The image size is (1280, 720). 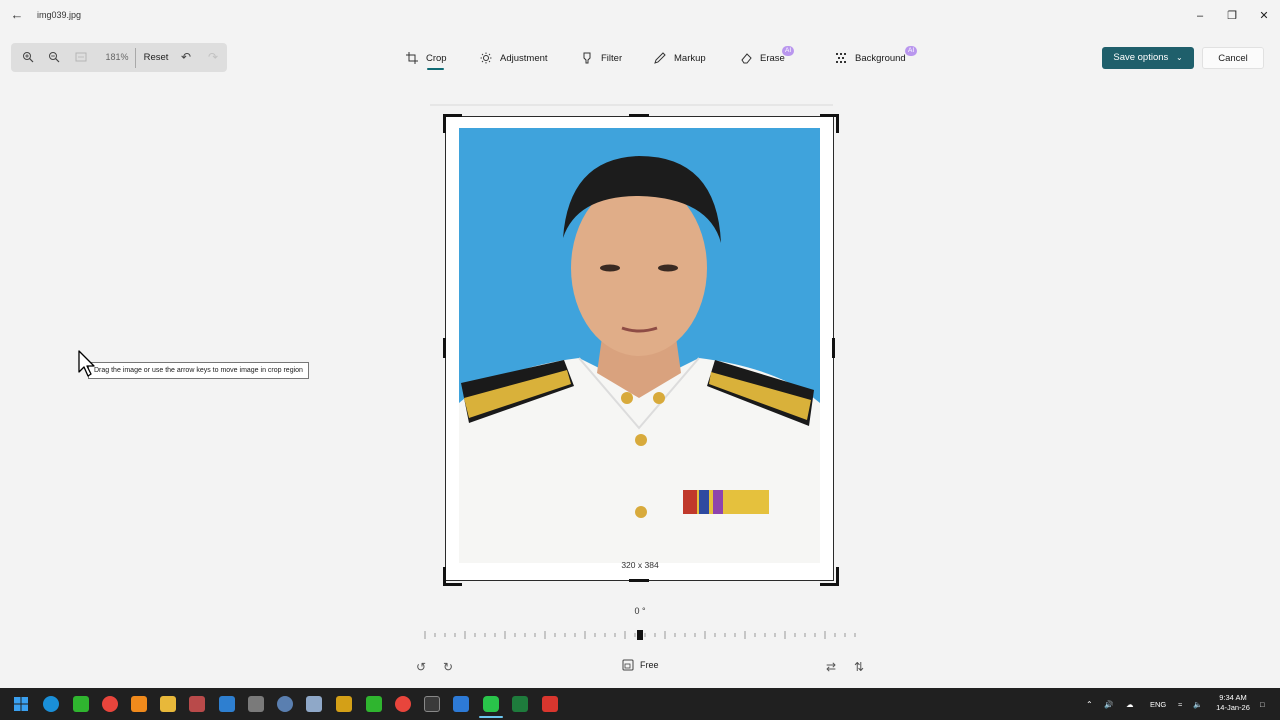 I want to click on speaker-icon: 🔈, so click(x=1197, y=704).